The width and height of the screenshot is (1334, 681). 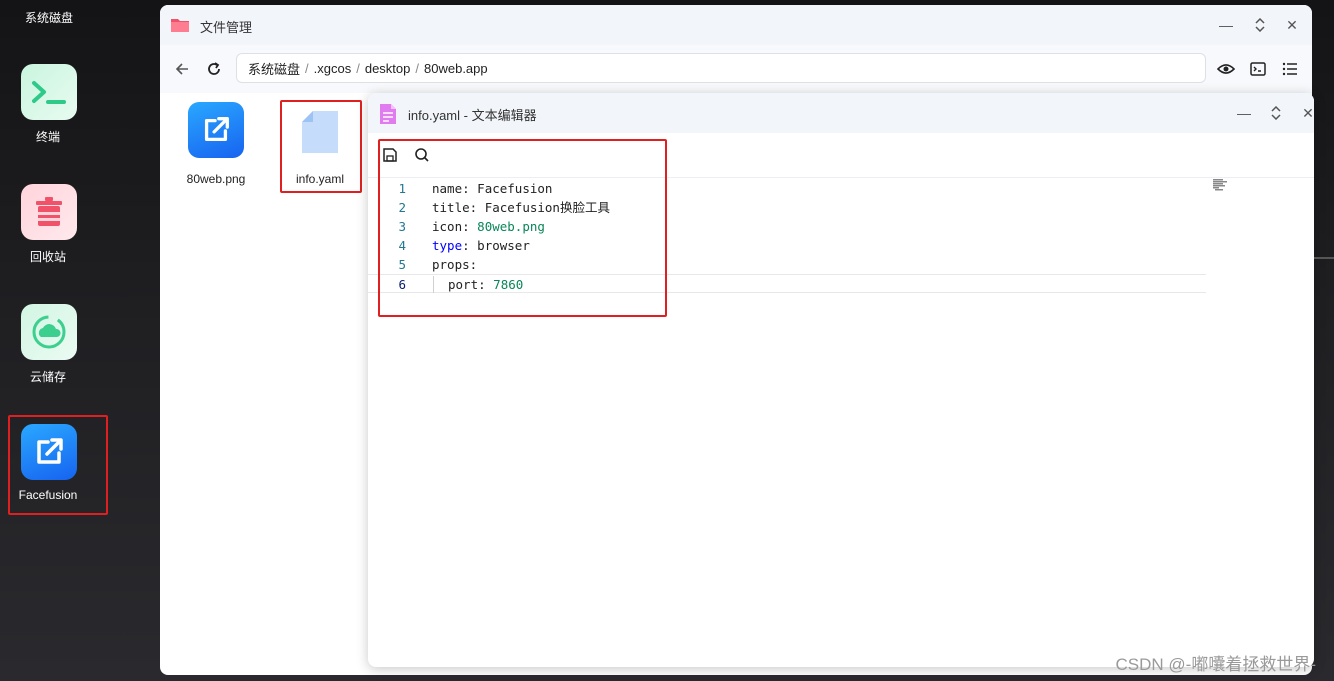 I want to click on scroll-indicator, so click(x=1324, y=258).